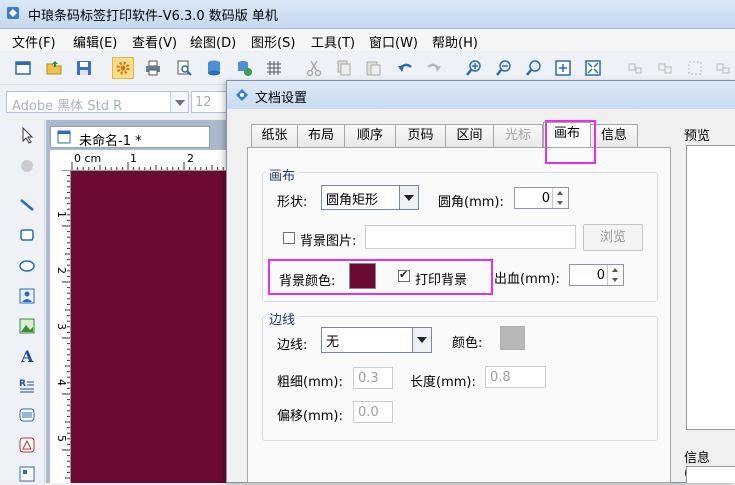 The image size is (735, 485). I want to click on border-style-value: 无, so click(333, 342).